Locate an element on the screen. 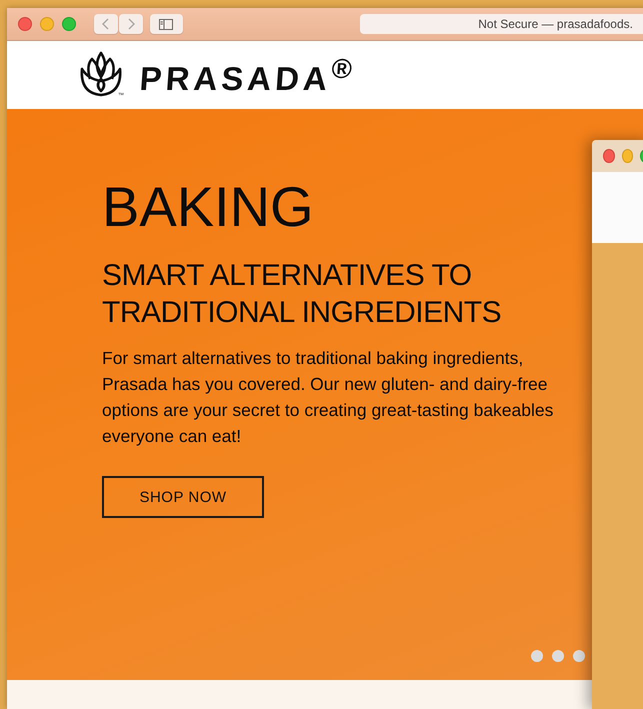 The height and width of the screenshot is (709, 643). page-header is located at coordinates (617, 207).